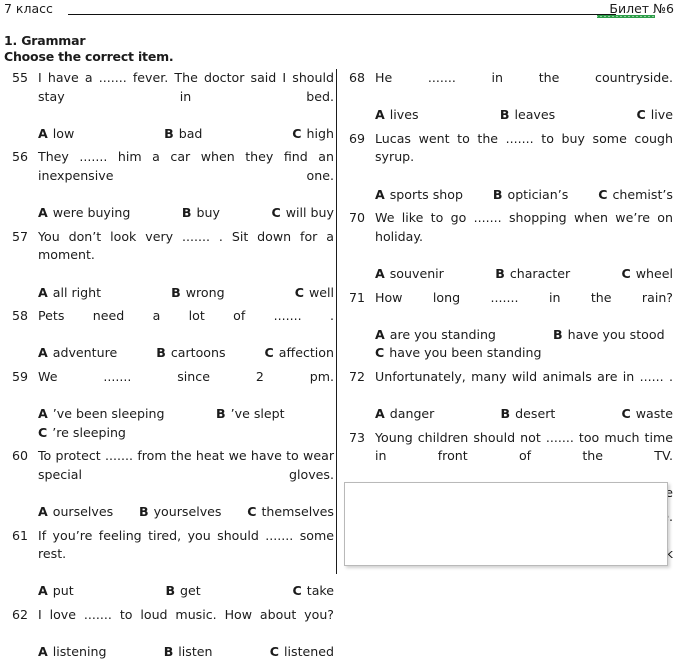  I want to click on answer-option: Byourselves, so click(180, 512).